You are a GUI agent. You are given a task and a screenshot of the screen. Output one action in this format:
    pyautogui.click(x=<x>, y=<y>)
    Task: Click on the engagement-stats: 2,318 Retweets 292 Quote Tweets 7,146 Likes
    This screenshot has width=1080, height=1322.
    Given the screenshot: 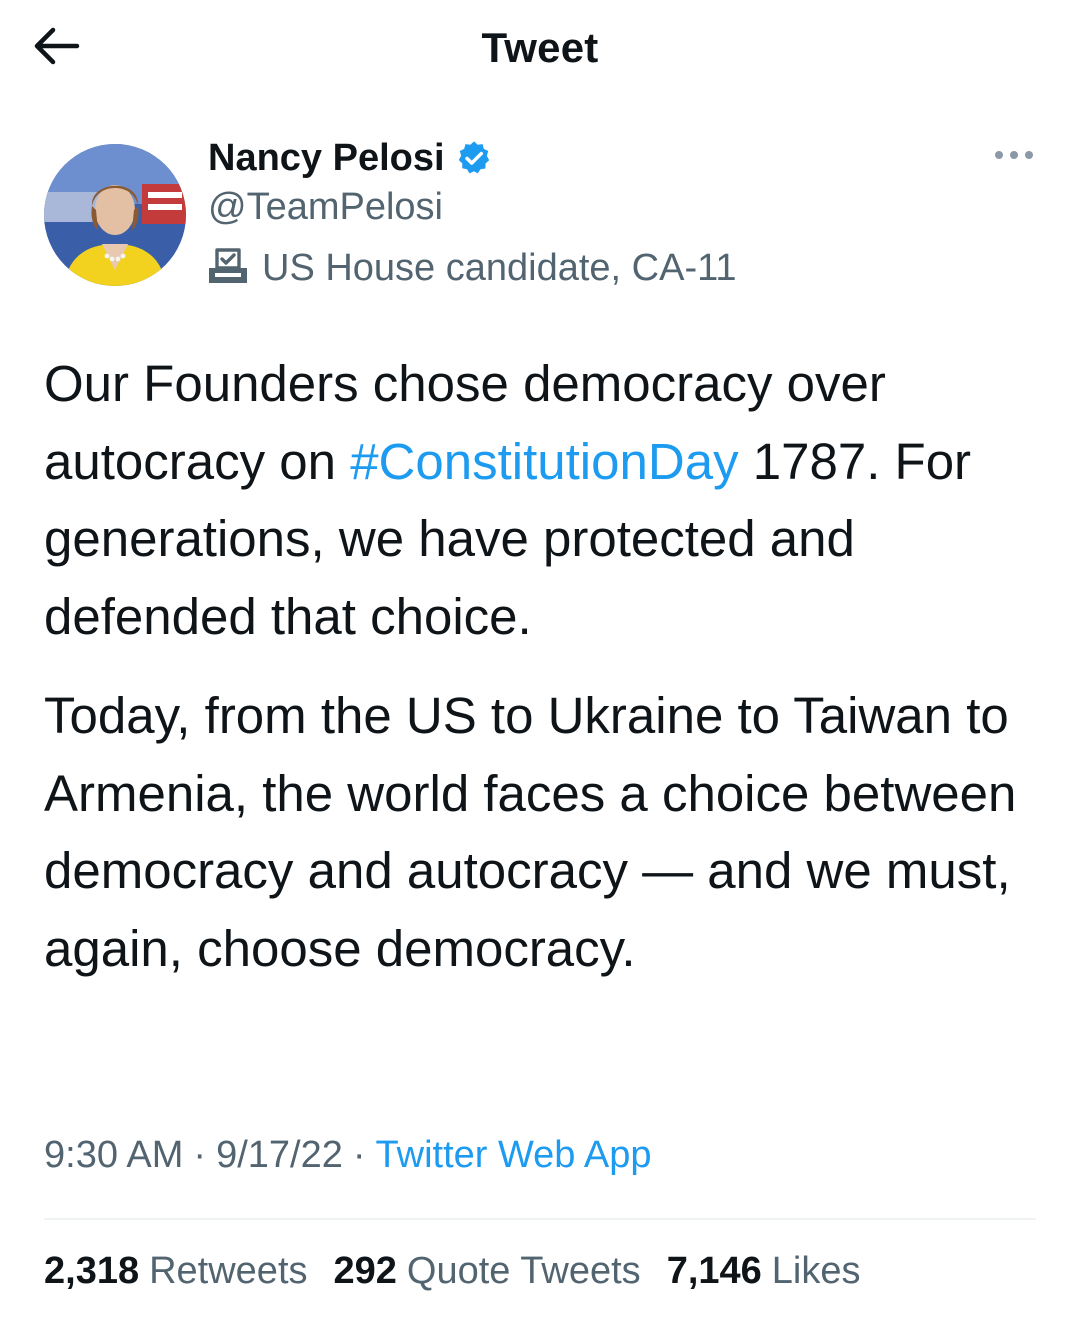 What is the action you would take?
    pyautogui.click(x=452, y=1271)
    